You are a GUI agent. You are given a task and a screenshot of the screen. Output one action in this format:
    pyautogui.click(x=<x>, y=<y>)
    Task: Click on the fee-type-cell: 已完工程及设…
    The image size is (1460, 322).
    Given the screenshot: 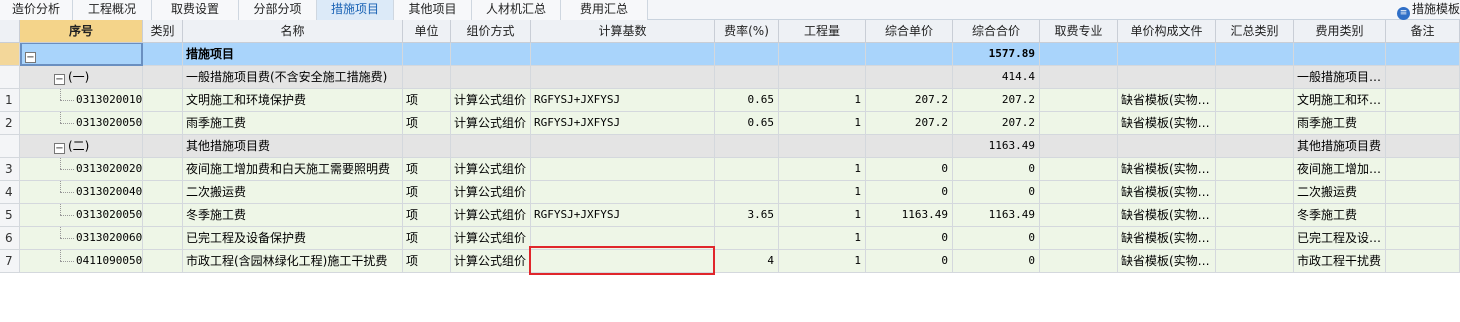 What is the action you would take?
    pyautogui.click(x=1340, y=238)
    